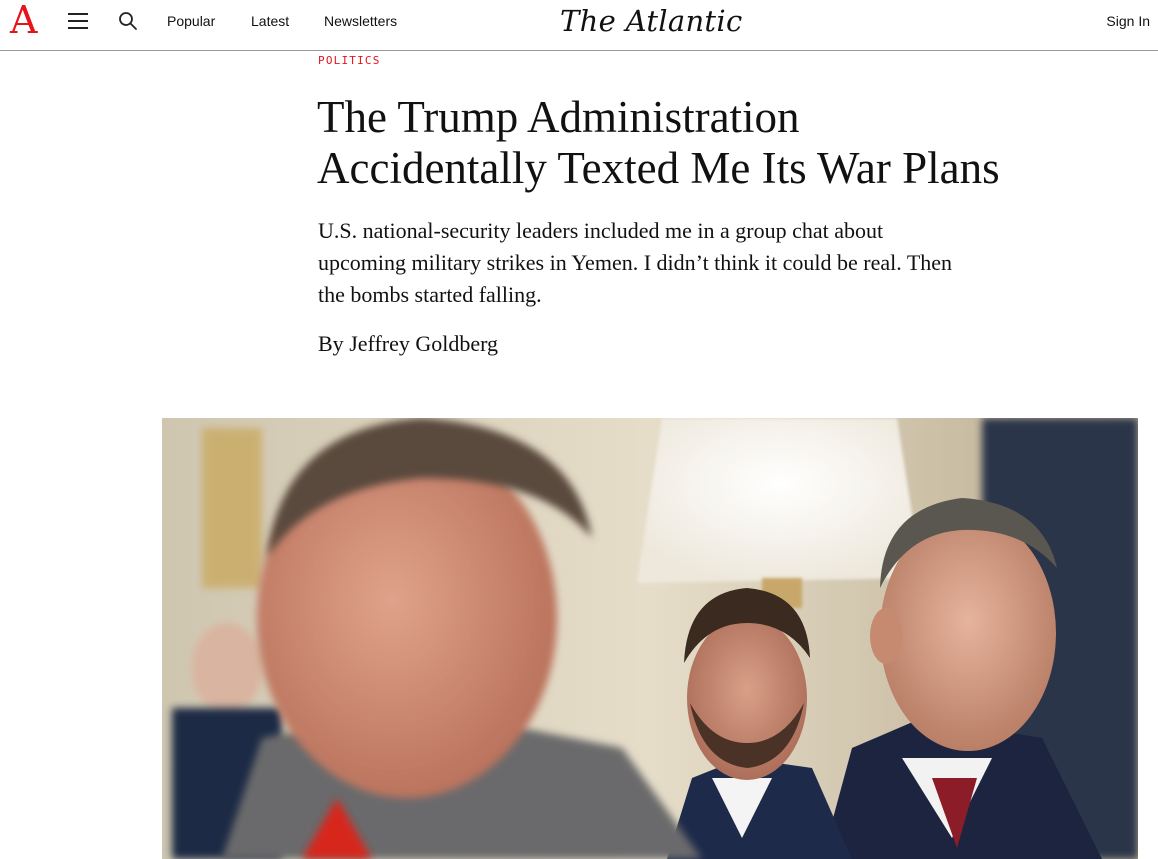  Describe the element at coordinates (1128, 21) in the screenshot. I see `sign-in-link: Sign In` at that location.